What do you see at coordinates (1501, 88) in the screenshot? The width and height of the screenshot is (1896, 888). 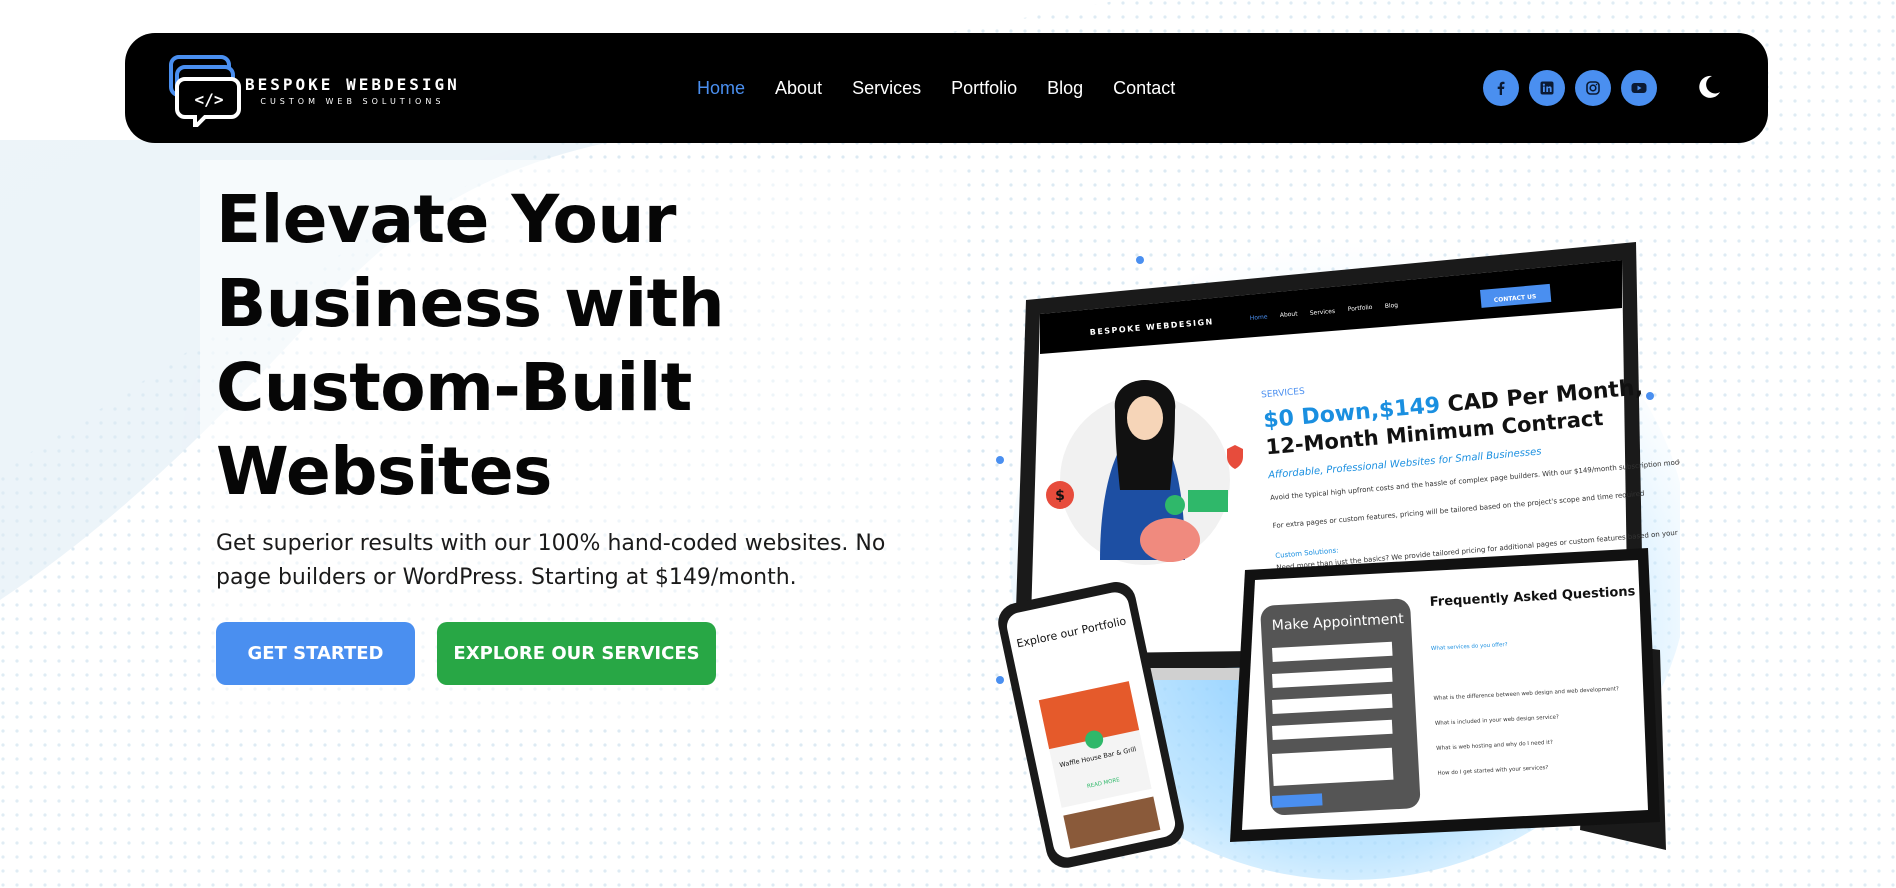 I see `facebook-icon` at bounding box center [1501, 88].